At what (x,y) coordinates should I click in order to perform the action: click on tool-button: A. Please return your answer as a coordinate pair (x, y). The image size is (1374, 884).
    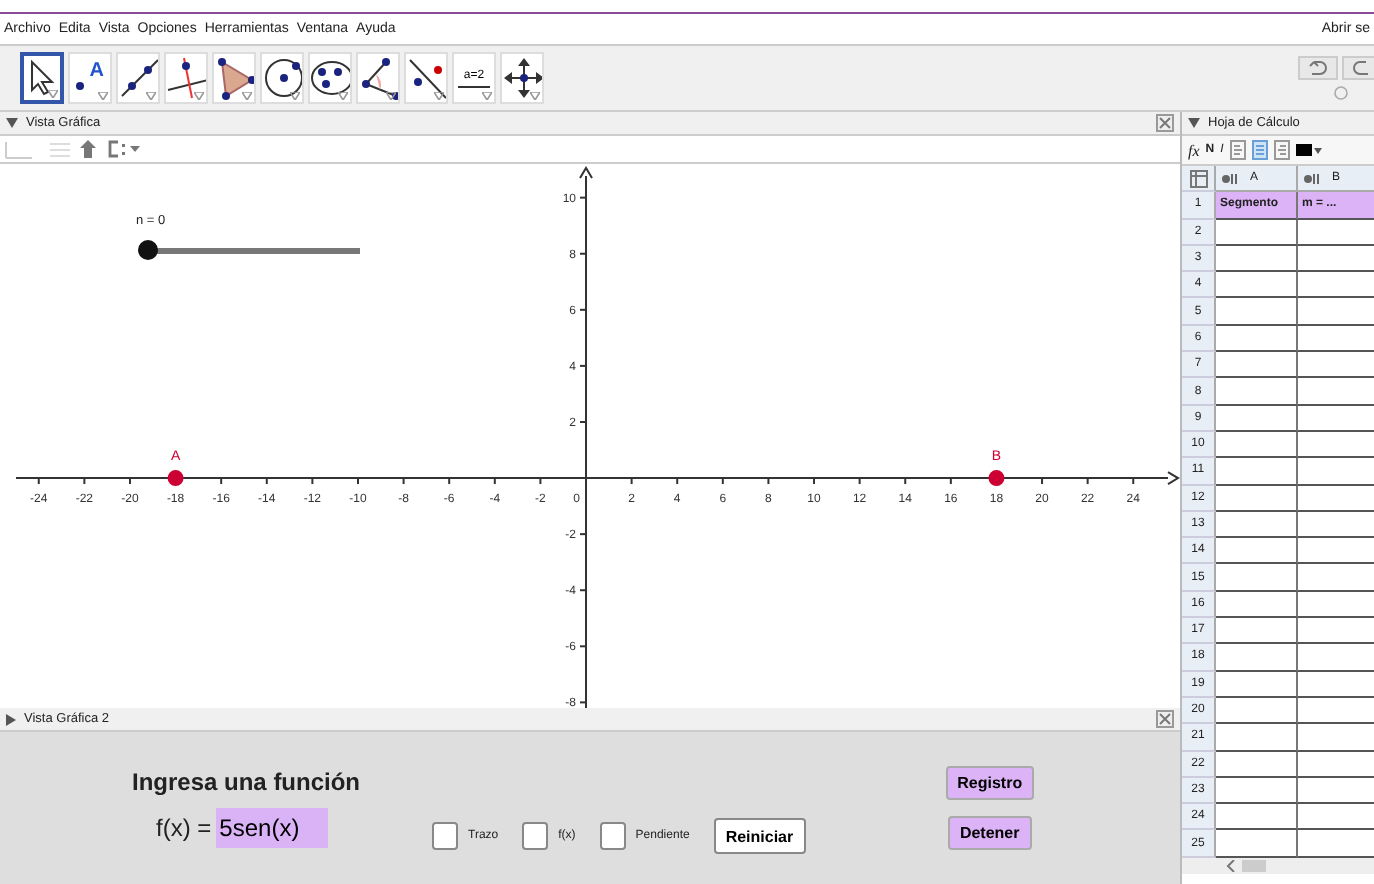
    Looking at the image, I should click on (90, 78).